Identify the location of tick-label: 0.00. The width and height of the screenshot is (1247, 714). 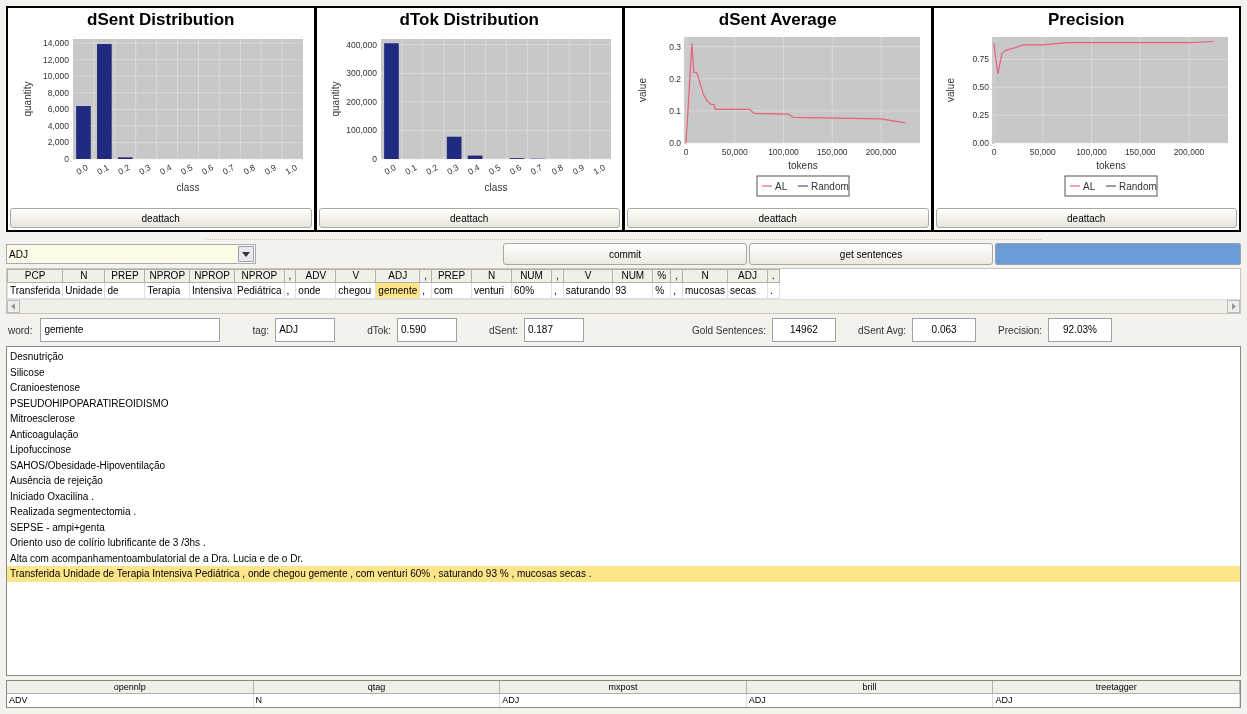
(981, 143).